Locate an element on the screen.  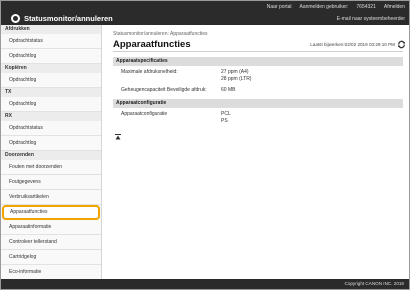
sidebar-item-device-features: Apparaatfuncties is located at coordinates (51, 212).